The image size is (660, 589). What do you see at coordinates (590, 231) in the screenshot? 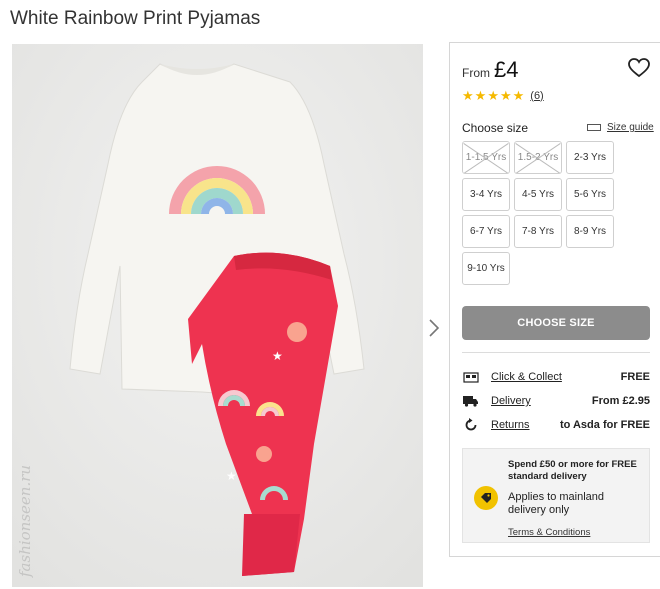
I see `size-option: 8-9 Yrs` at bounding box center [590, 231].